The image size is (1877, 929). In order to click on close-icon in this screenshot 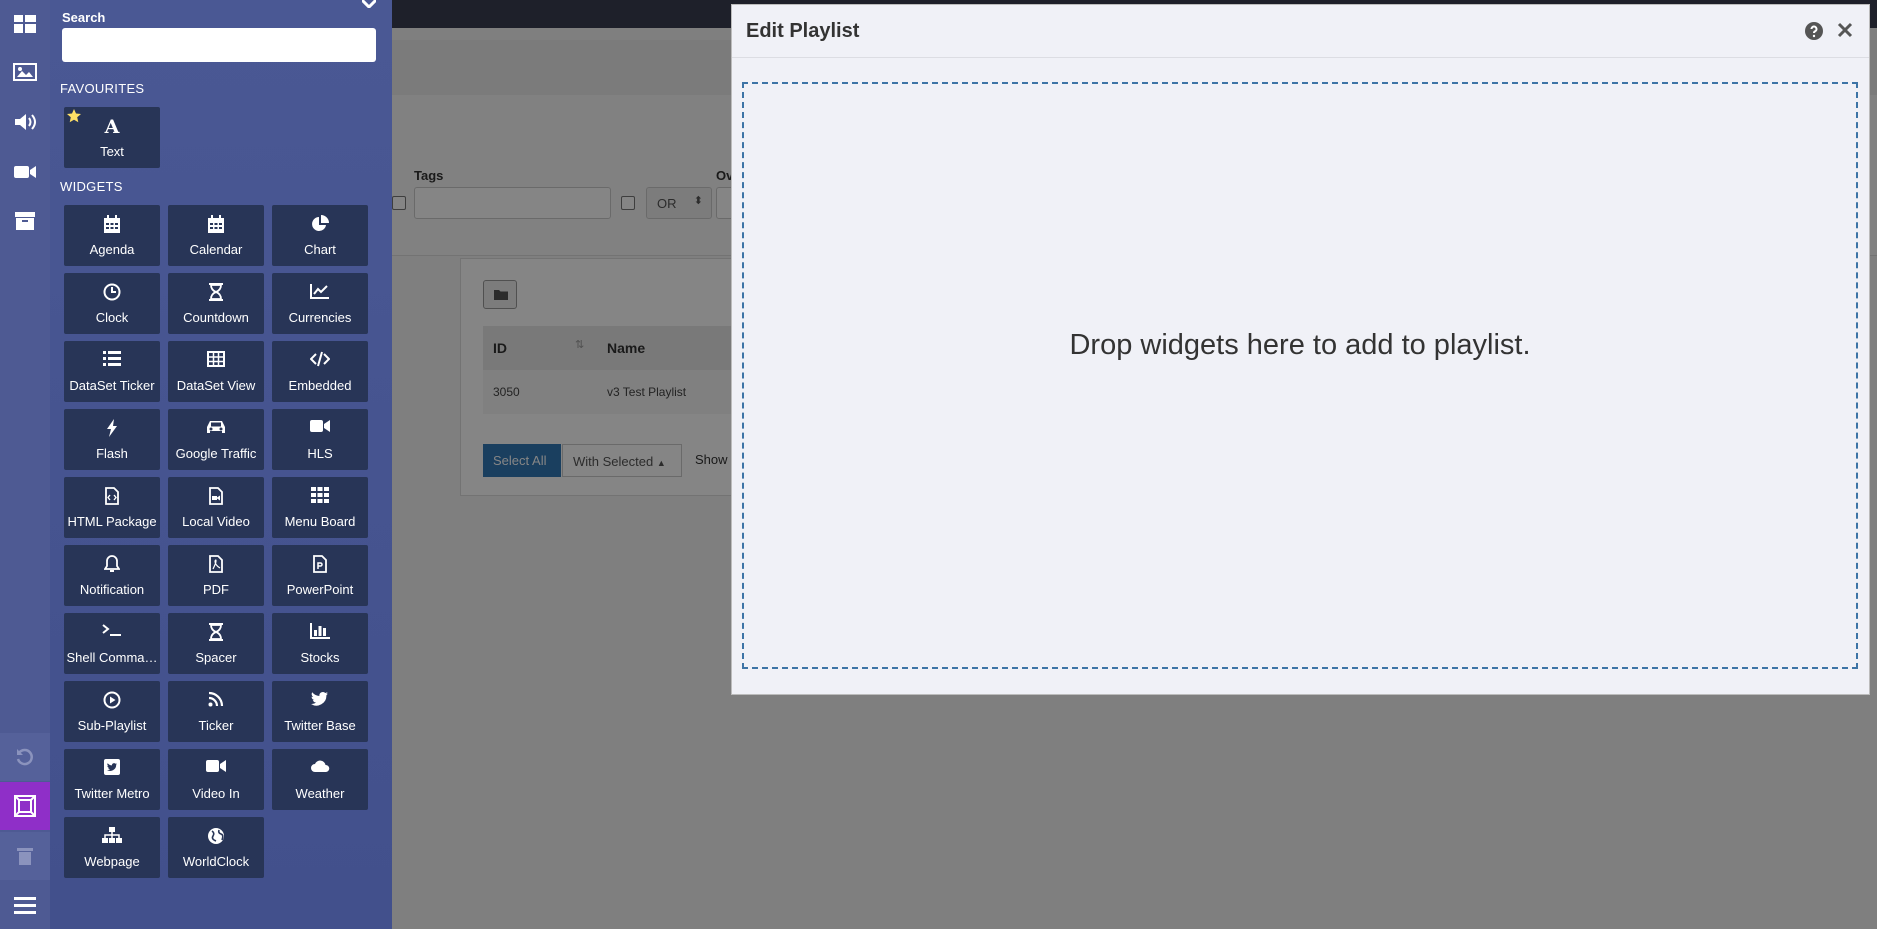, I will do `click(1845, 30)`.